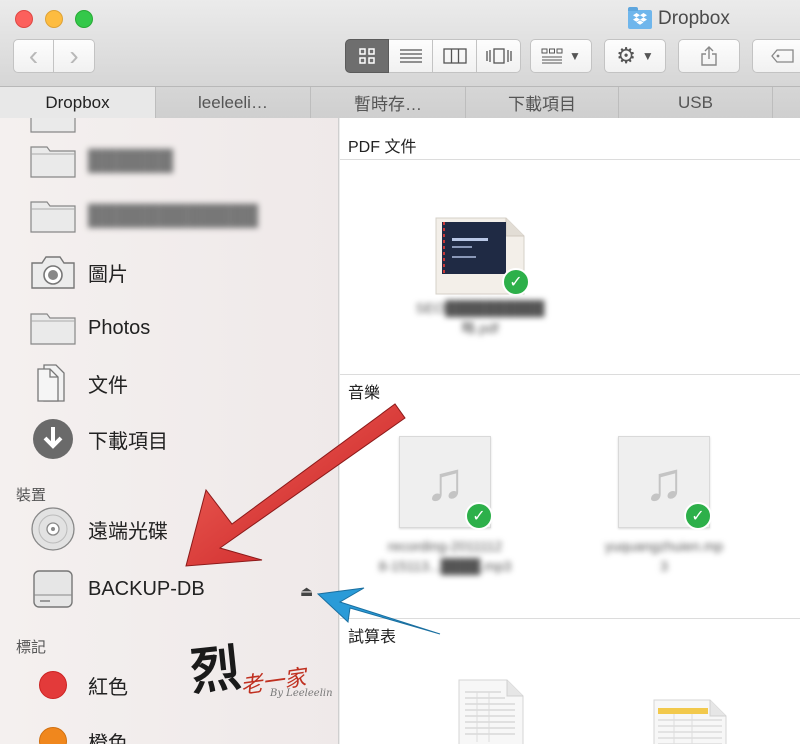 This screenshot has height=744, width=800. What do you see at coordinates (301, 693) in the screenshot?
I see `watermark-byline: By Leeleelin` at bounding box center [301, 693].